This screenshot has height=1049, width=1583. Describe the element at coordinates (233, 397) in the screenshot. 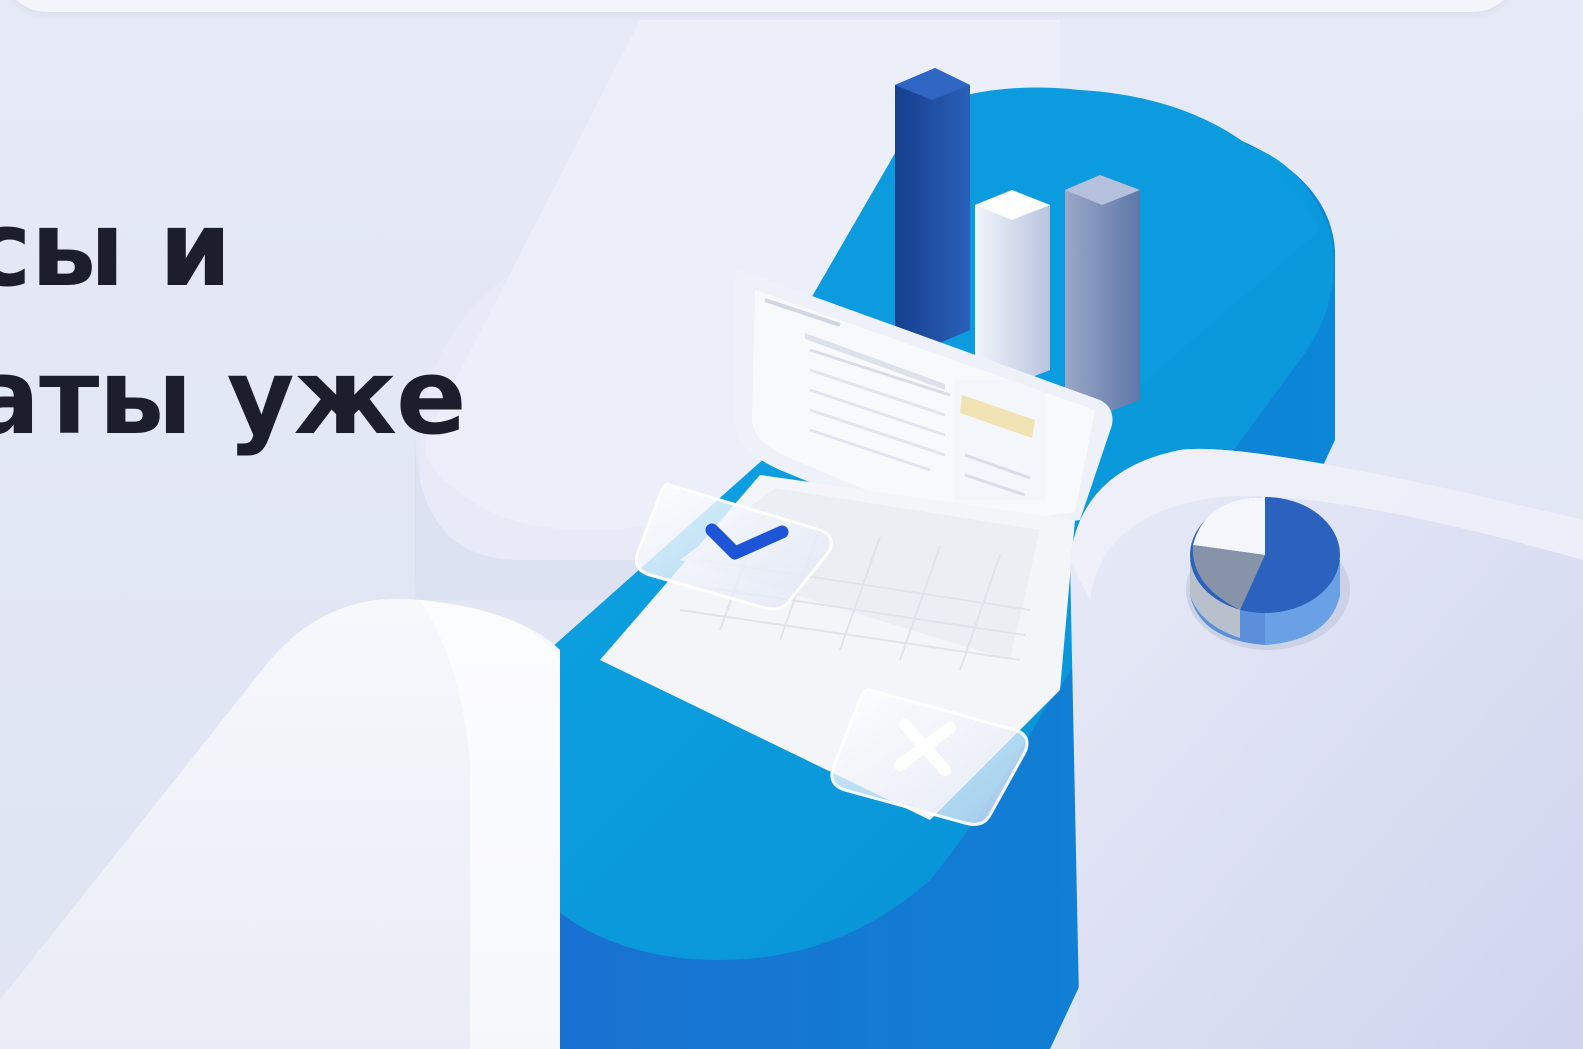

I see `hero-headline-line2: аты уже` at that location.